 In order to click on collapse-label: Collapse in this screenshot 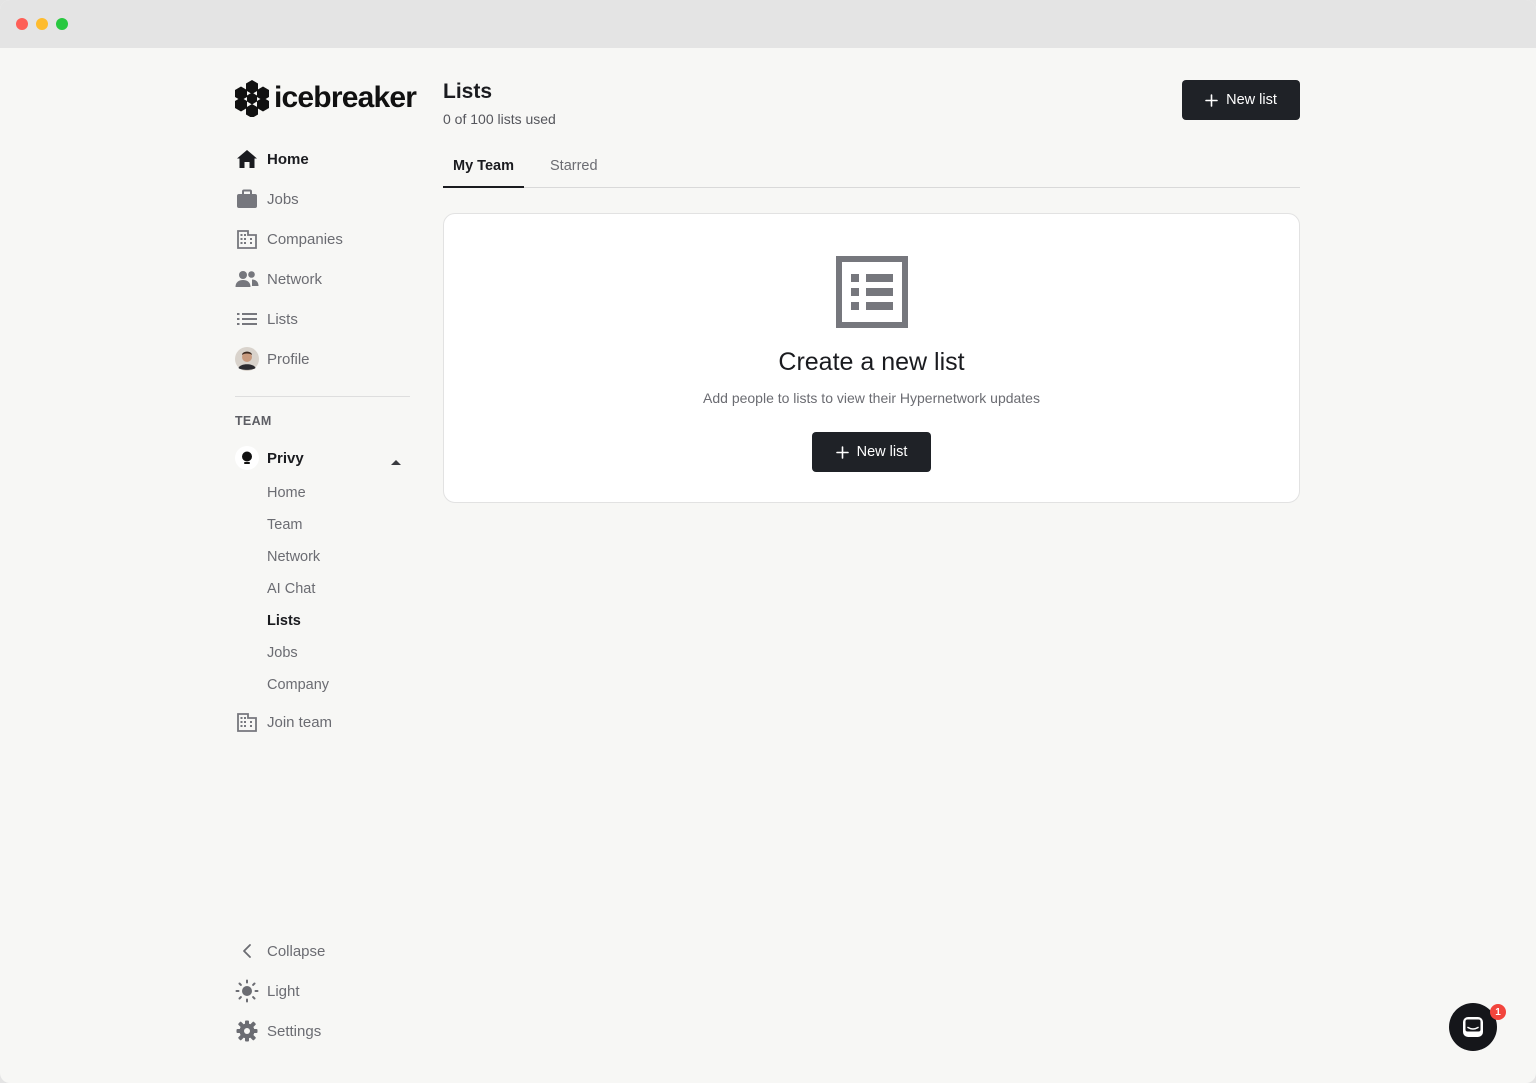, I will do `click(296, 951)`.